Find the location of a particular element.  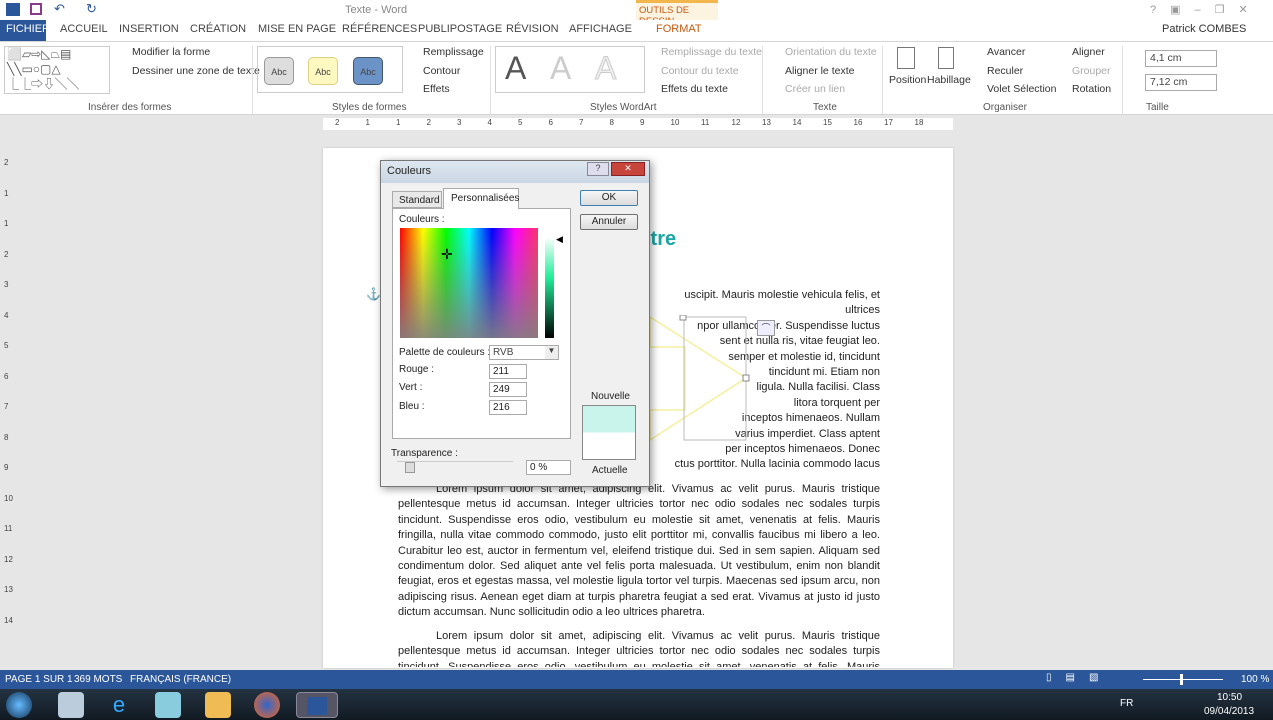

green-input: 249 is located at coordinates (508, 389).